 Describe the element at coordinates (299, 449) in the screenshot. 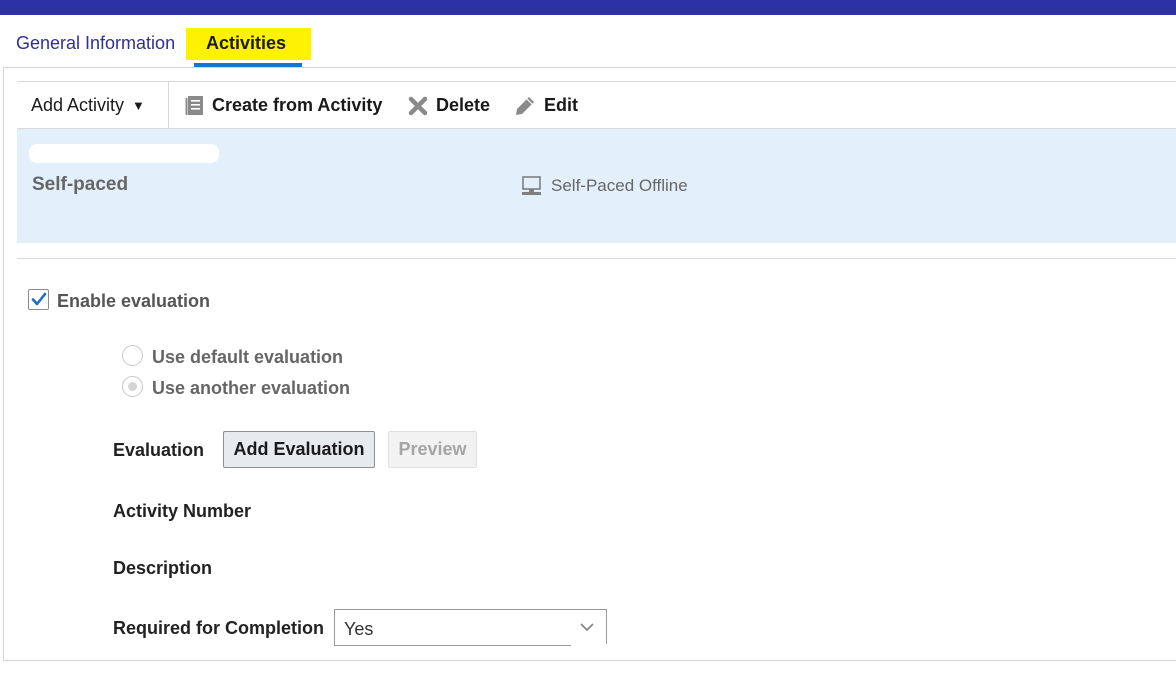

I see `add-evaluation-button: Add Evaluation` at that location.